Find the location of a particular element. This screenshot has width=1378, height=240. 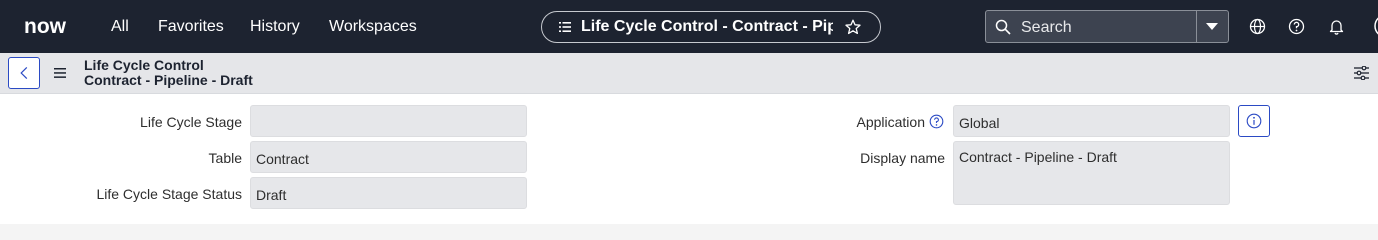

back-button is located at coordinates (24, 73).